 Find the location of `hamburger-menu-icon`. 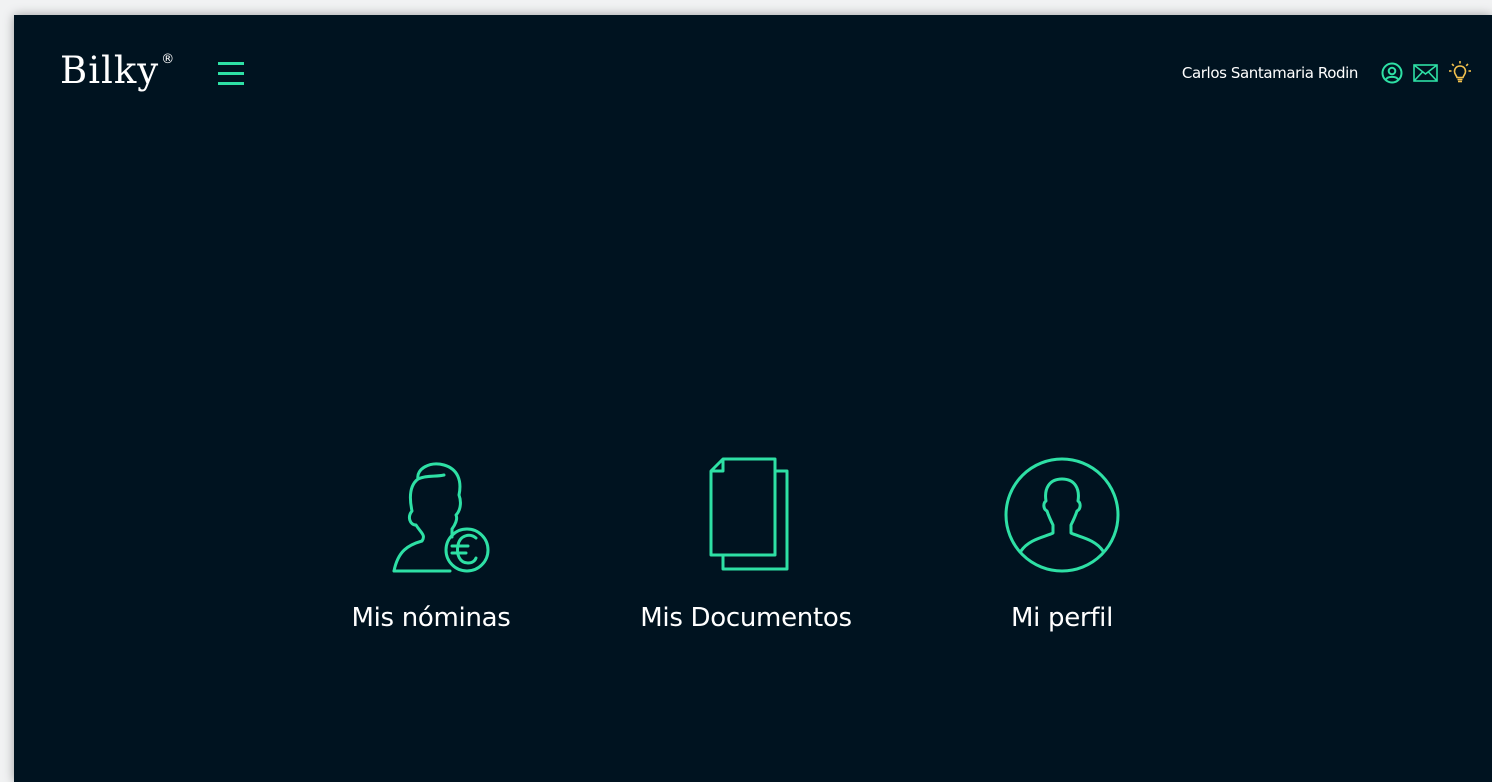

hamburger-menu-icon is located at coordinates (231, 73).